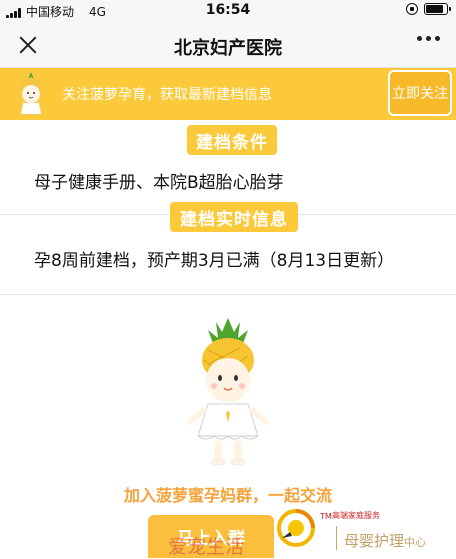 This screenshot has width=456, height=559. I want to click on status-bar: 中国移动 4G 16:54, so click(228, 11).